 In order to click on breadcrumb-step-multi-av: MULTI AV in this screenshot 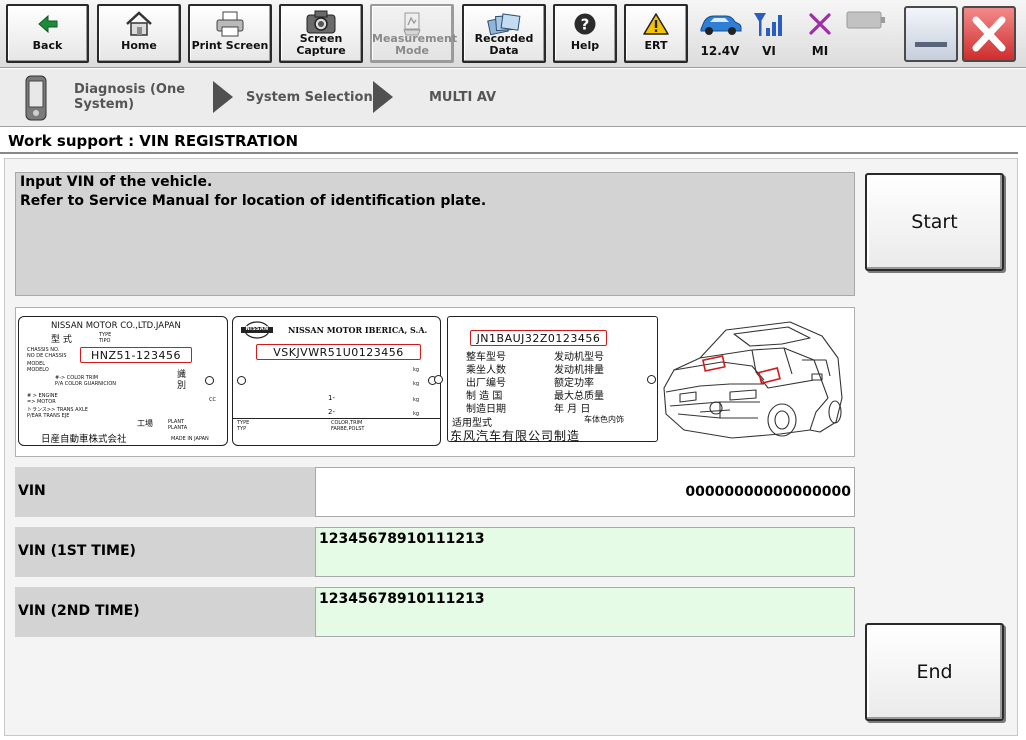, I will do `click(462, 97)`.